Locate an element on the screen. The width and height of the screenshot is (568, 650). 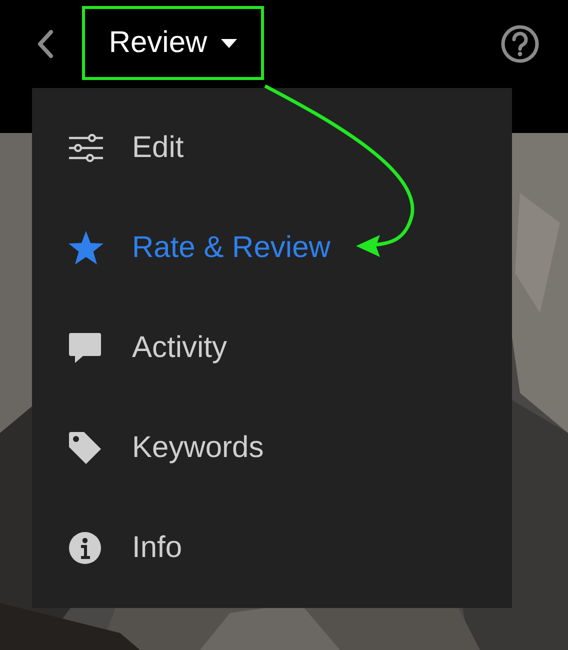
menu-item: Edit is located at coordinates (272, 148).